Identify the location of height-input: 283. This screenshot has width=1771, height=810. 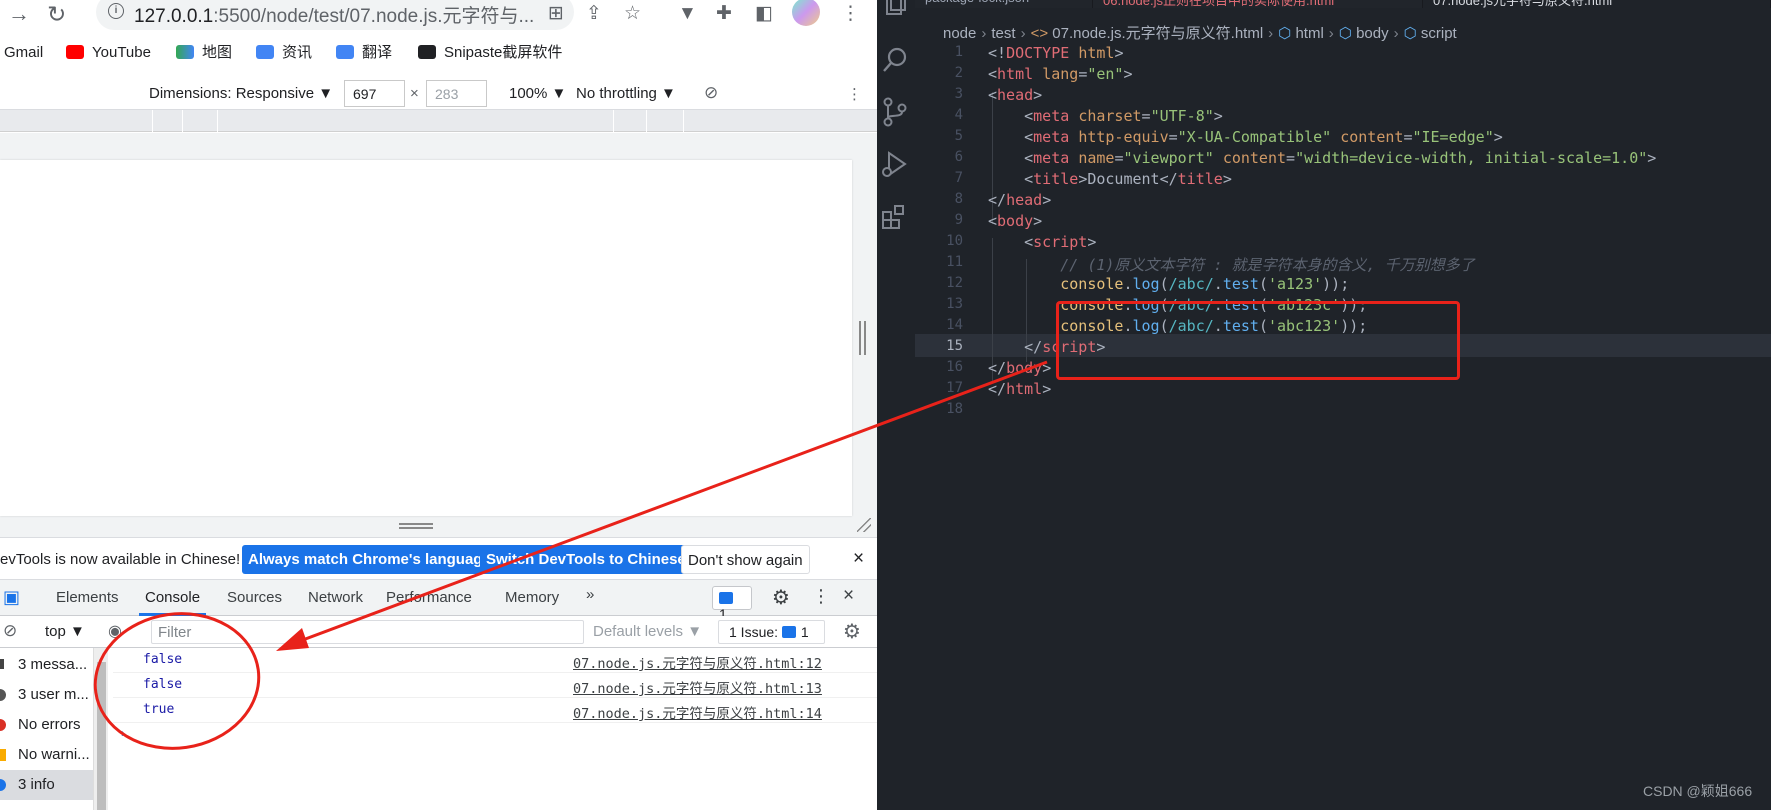
(456, 93).